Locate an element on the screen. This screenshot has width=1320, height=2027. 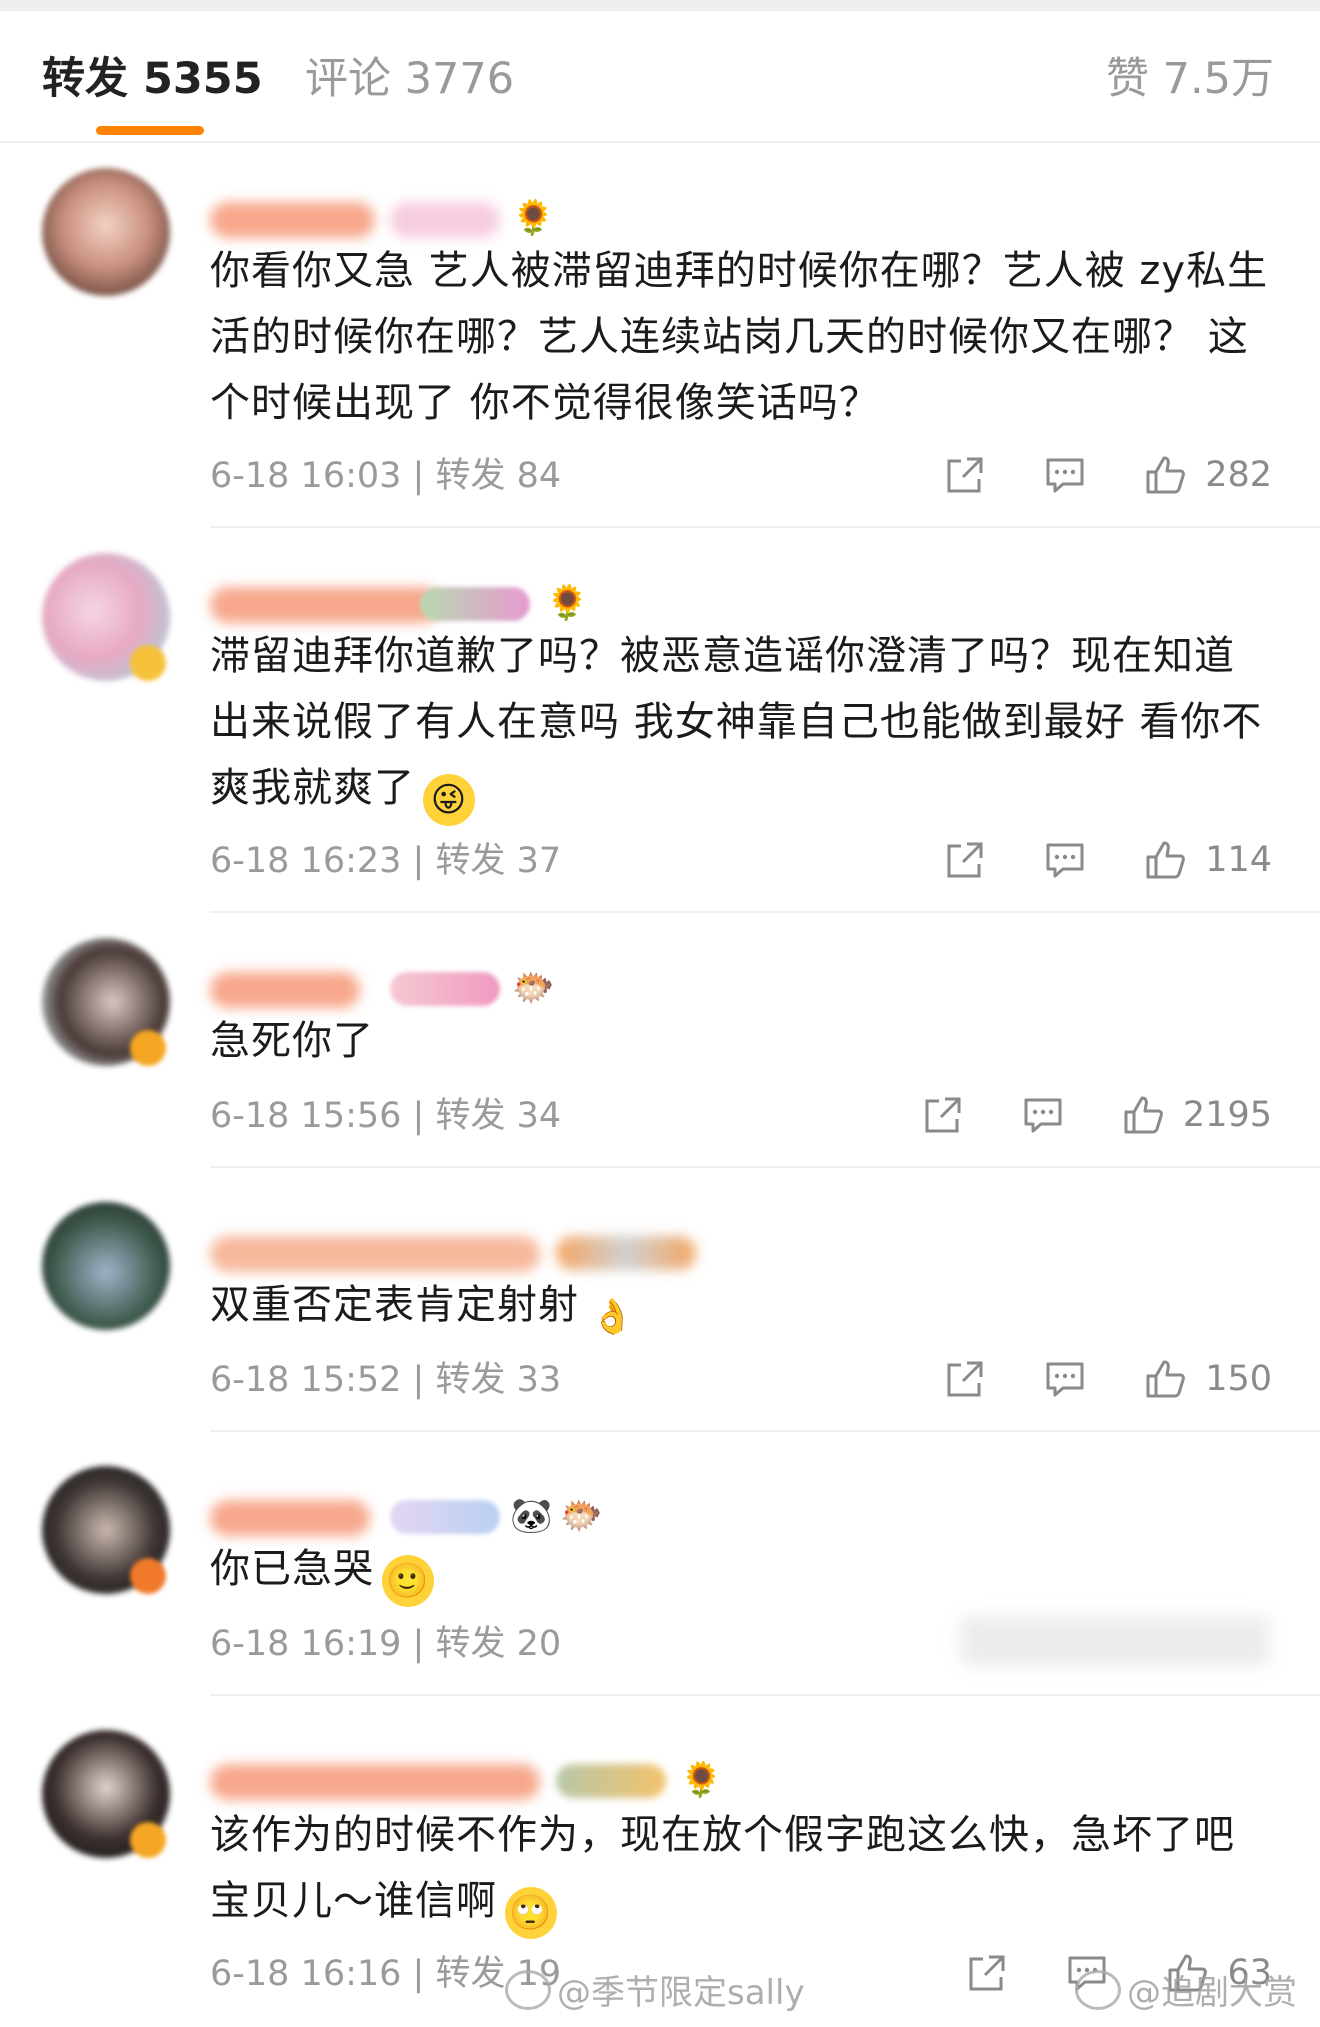
watermark-right: @追剧大赏 is located at coordinates (1186, 1989).